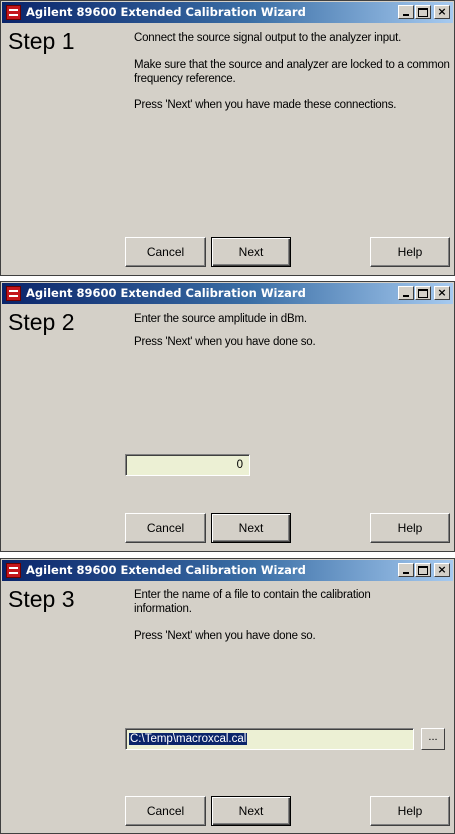 This screenshot has width=455, height=834. What do you see at coordinates (188, 739) in the screenshot?
I see `file-name-value: C:\Temp\macroxcal.cal` at bounding box center [188, 739].